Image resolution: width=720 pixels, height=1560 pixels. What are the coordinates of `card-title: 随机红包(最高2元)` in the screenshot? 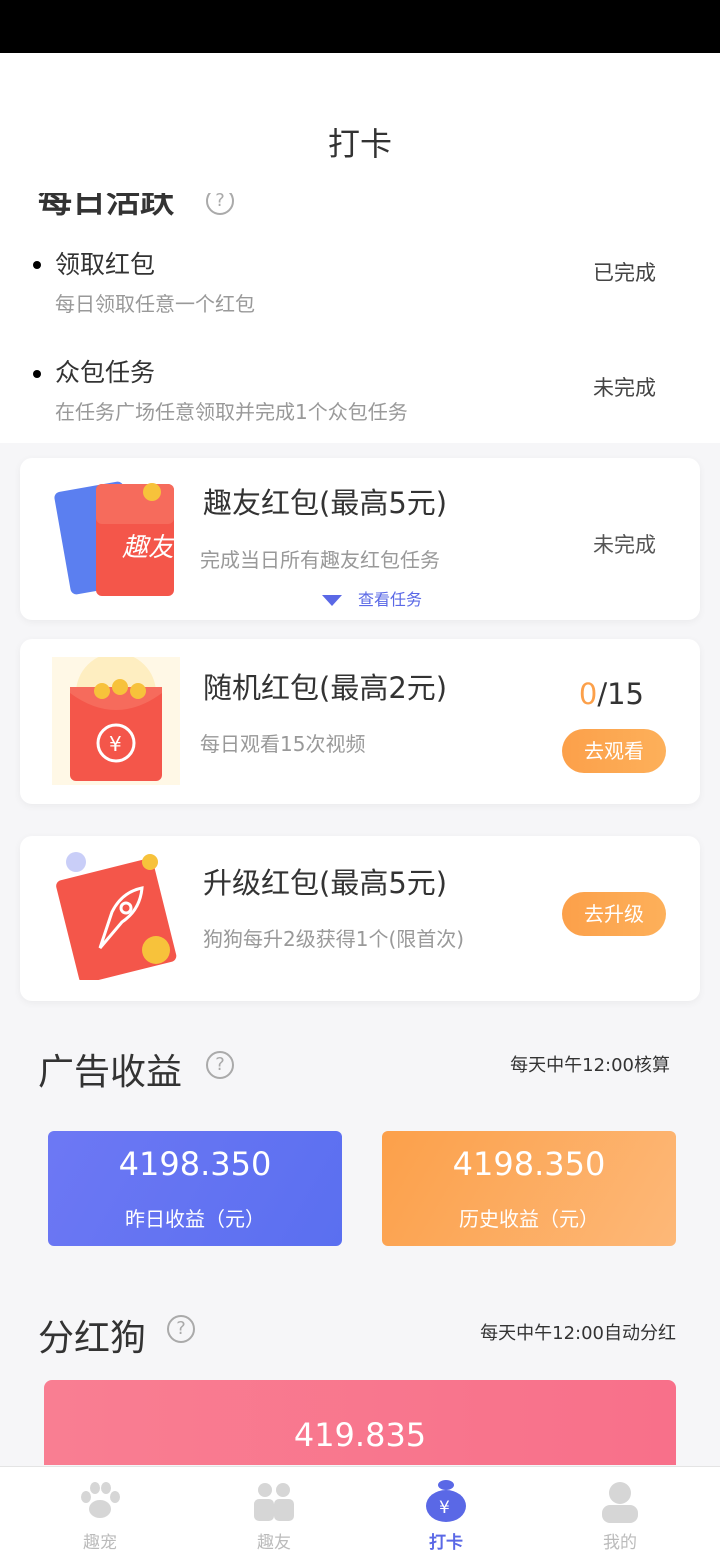 It's located at (325, 688).